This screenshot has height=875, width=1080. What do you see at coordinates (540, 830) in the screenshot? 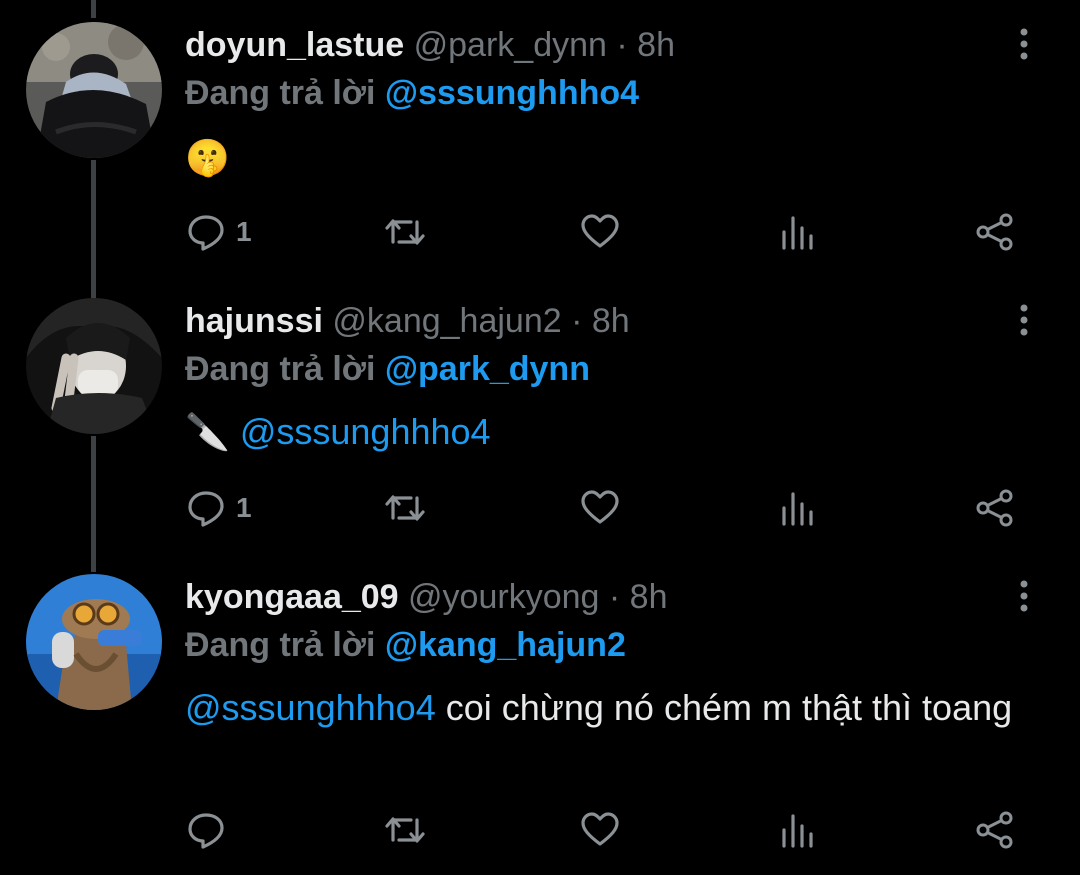
I see `action-bar` at bounding box center [540, 830].